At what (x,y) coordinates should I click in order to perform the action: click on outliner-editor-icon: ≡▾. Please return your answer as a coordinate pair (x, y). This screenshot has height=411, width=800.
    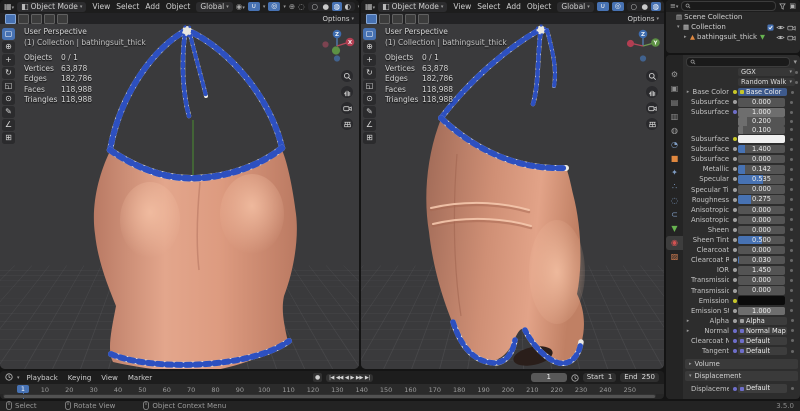
    Looking at the image, I should click on (674, 6).